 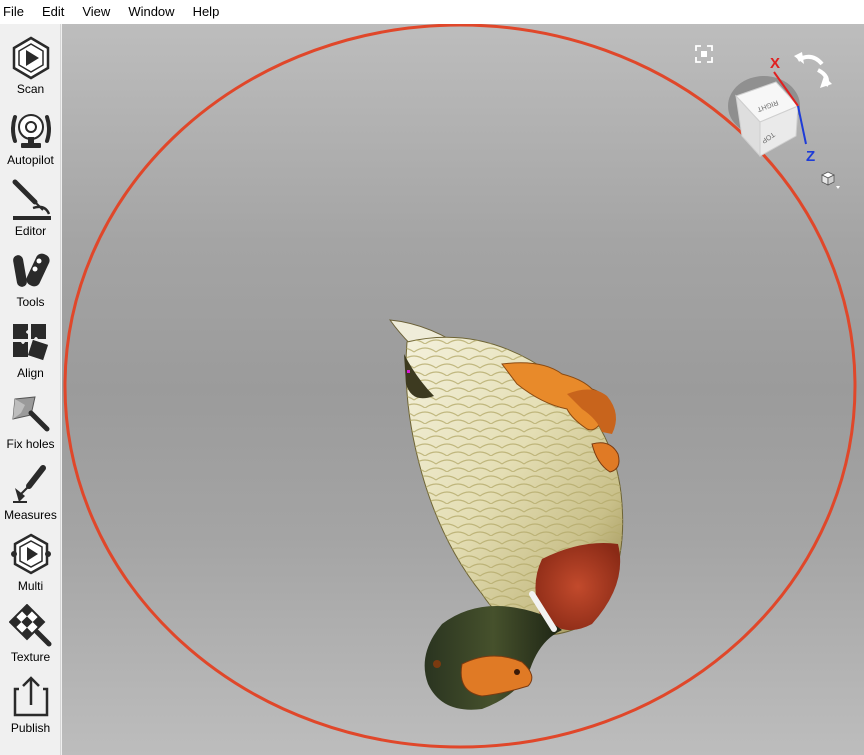 What do you see at coordinates (29, 484) in the screenshot?
I see `measures-icon` at bounding box center [29, 484].